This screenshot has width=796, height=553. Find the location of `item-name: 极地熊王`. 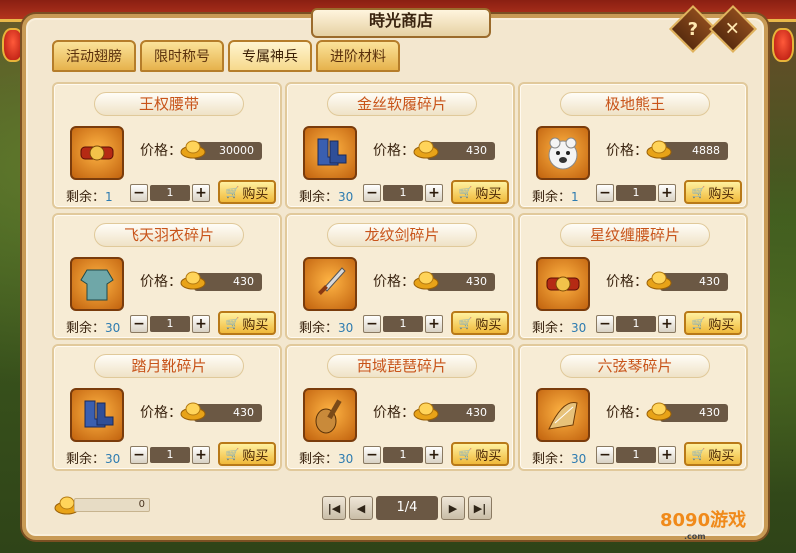

item-name: 极地熊王 is located at coordinates (635, 104).